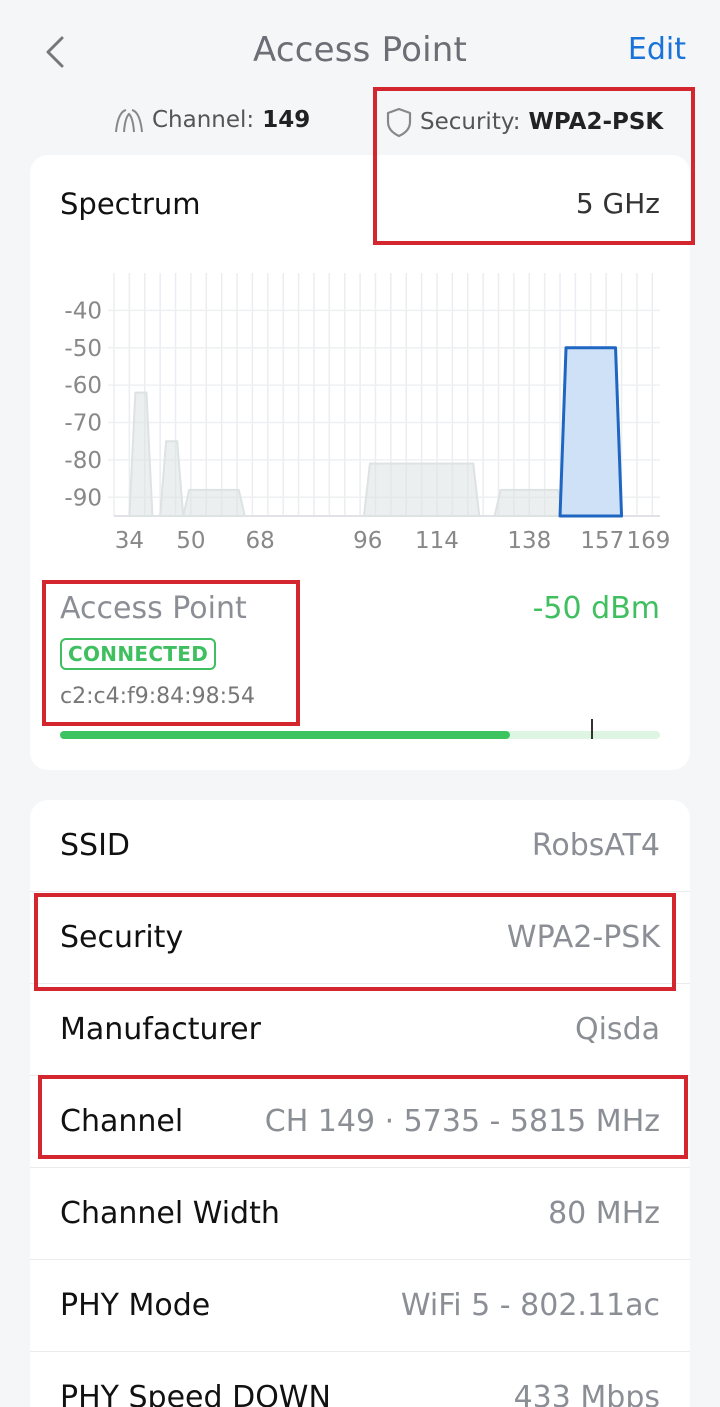 Image resolution: width=720 pixels, height=1407 pixels. Describe the element at coordinates (360, 729) in the screenshot. I see `signal-strength-bar` at that location.